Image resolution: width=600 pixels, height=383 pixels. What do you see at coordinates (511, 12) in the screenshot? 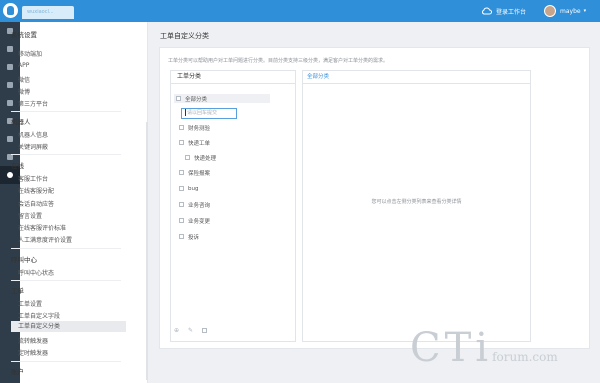
I see `workbench-label: 登录工作台` at bounding box center [511, 12].